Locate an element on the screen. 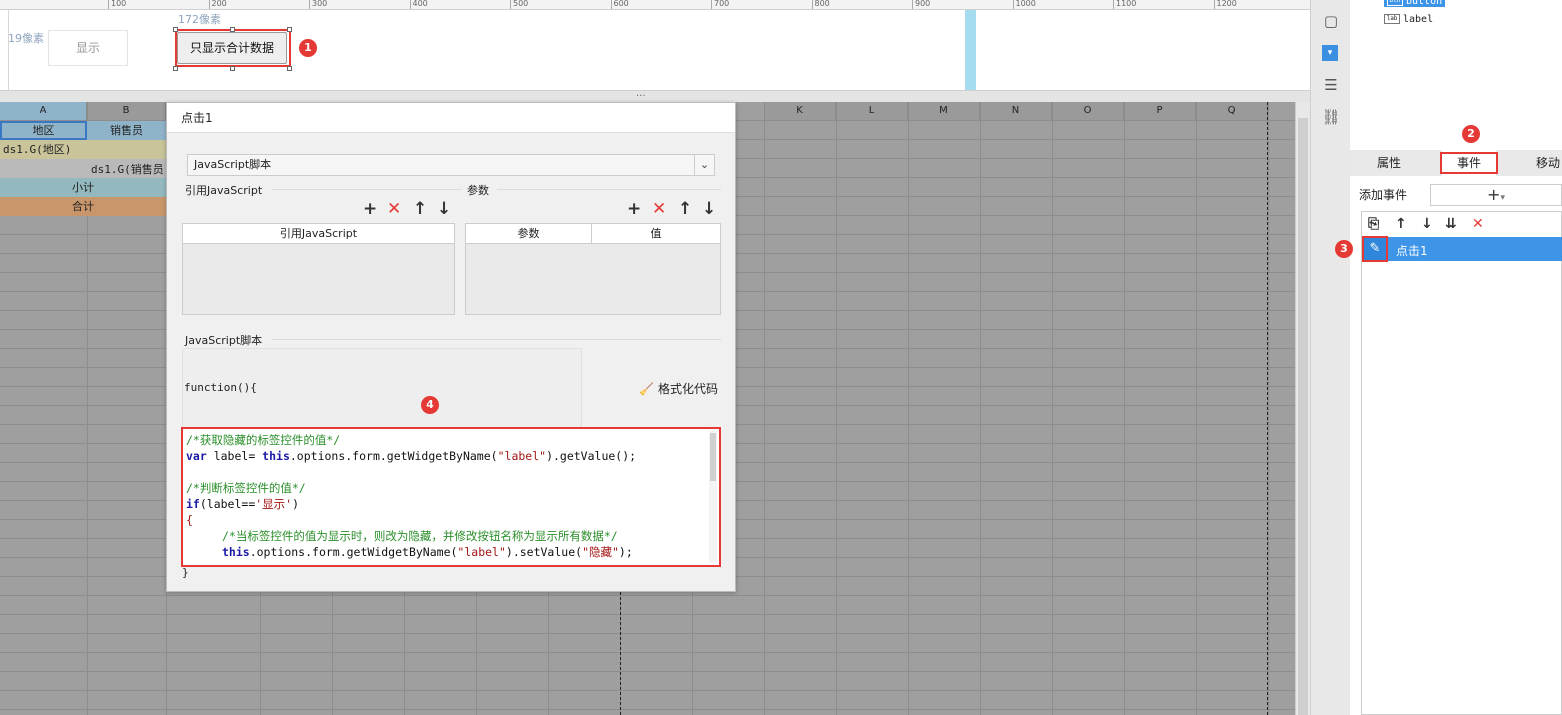  event-item-row is located at coordinates (1462, 249).